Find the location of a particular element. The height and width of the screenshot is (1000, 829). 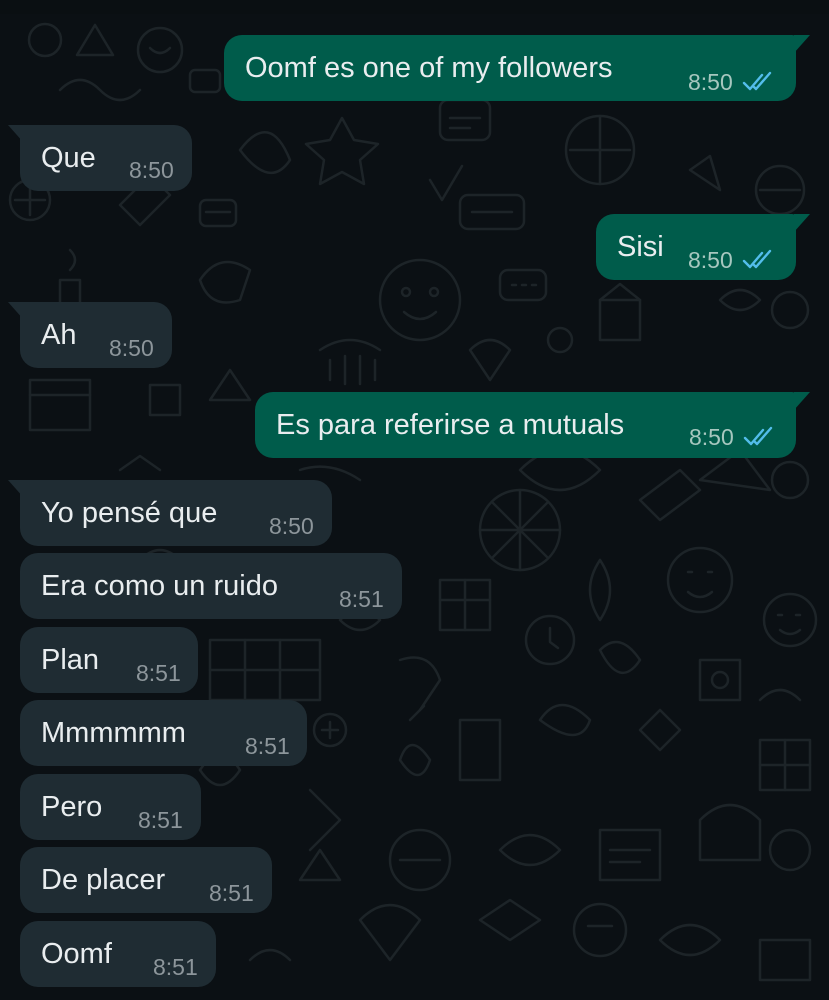

message-text: Mmmmmm is located at coordinates (113, 733).